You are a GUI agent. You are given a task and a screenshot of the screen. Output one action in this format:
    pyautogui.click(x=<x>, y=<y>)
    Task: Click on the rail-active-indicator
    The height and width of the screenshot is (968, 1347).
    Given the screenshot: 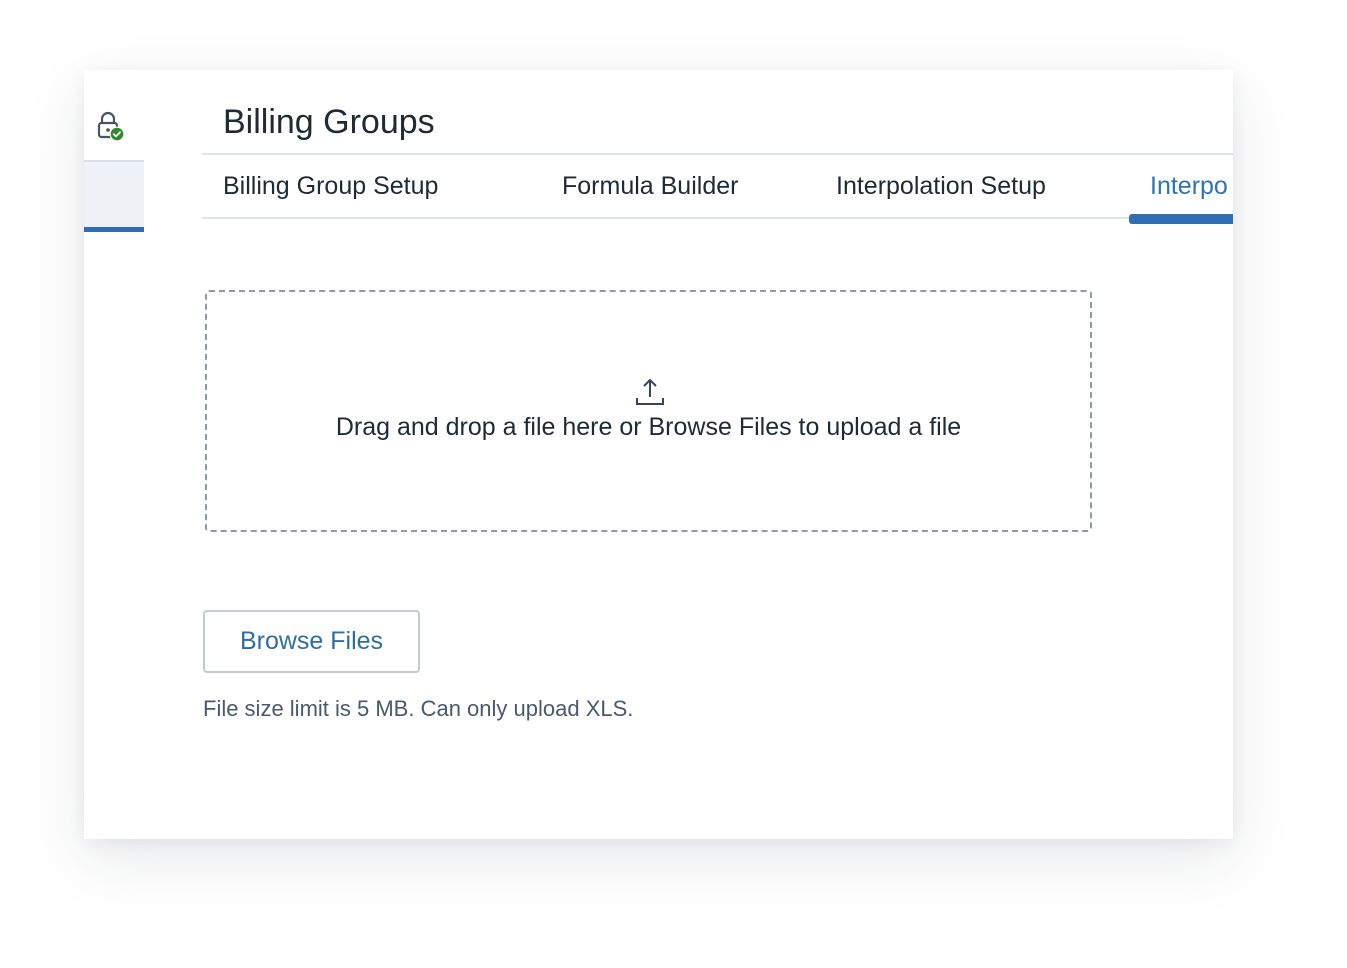 What is the action you would take?
    pyautogui.click(x=114, y=229)
    